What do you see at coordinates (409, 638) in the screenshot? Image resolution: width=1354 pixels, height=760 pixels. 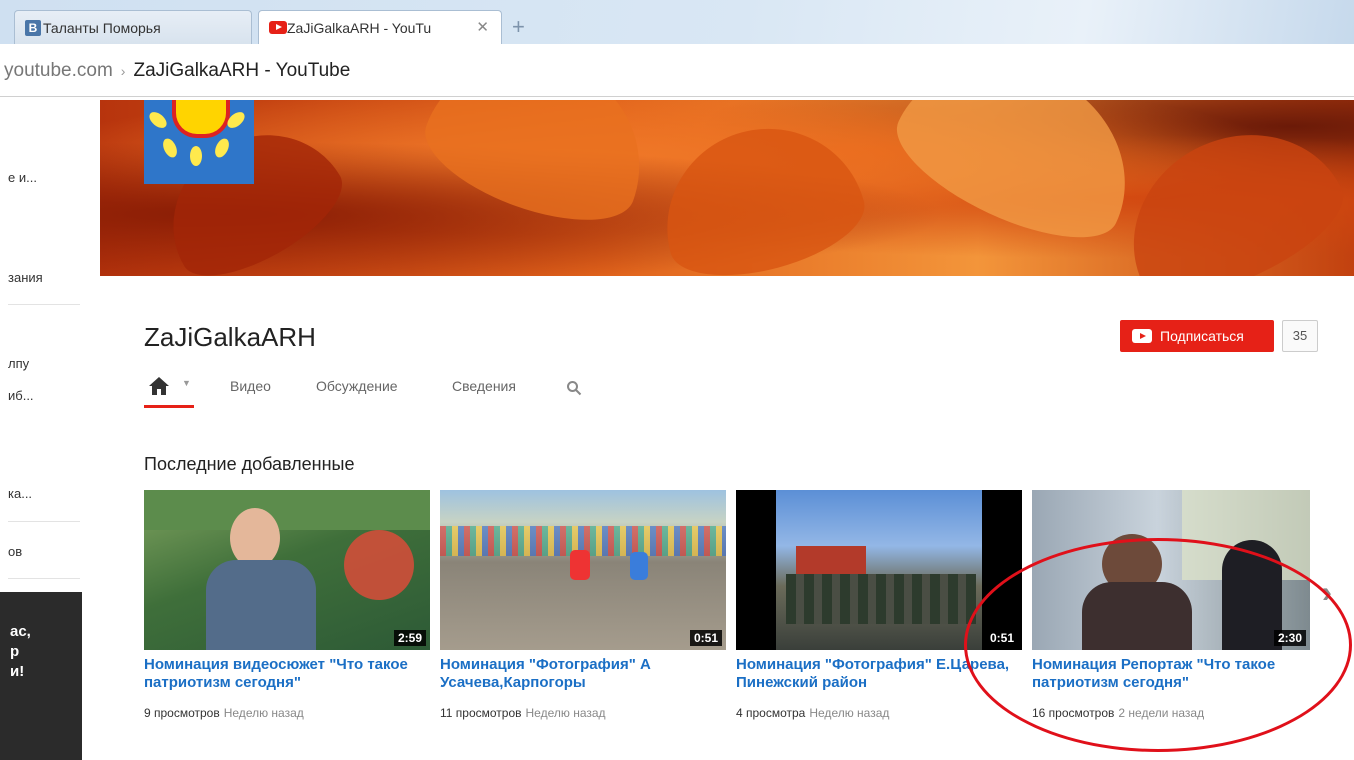 I see `video-duration: 2:59` at bounding box center [409, 638].